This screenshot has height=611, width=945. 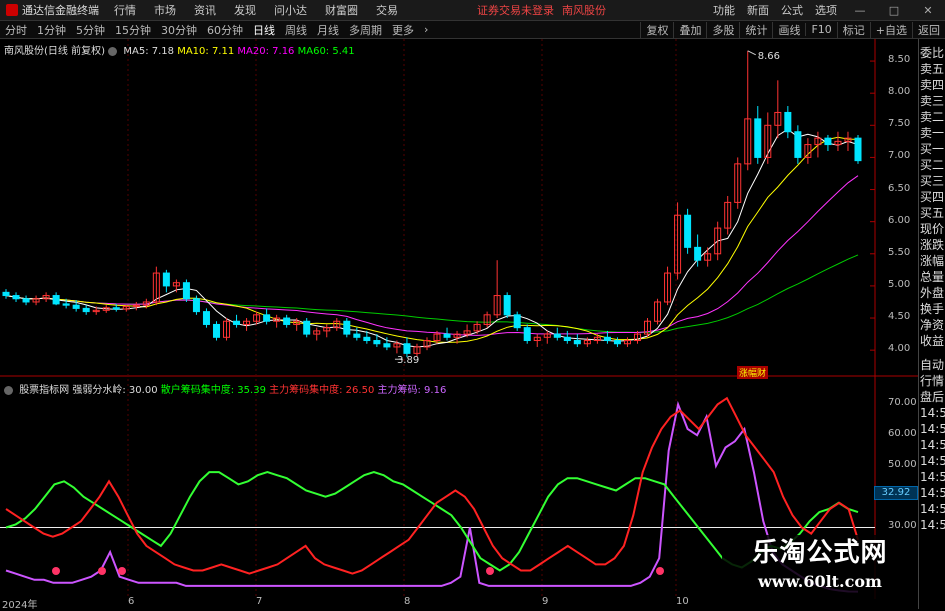 I want to click on add-watchlist-button: +自选, so click(x=890, y=29).